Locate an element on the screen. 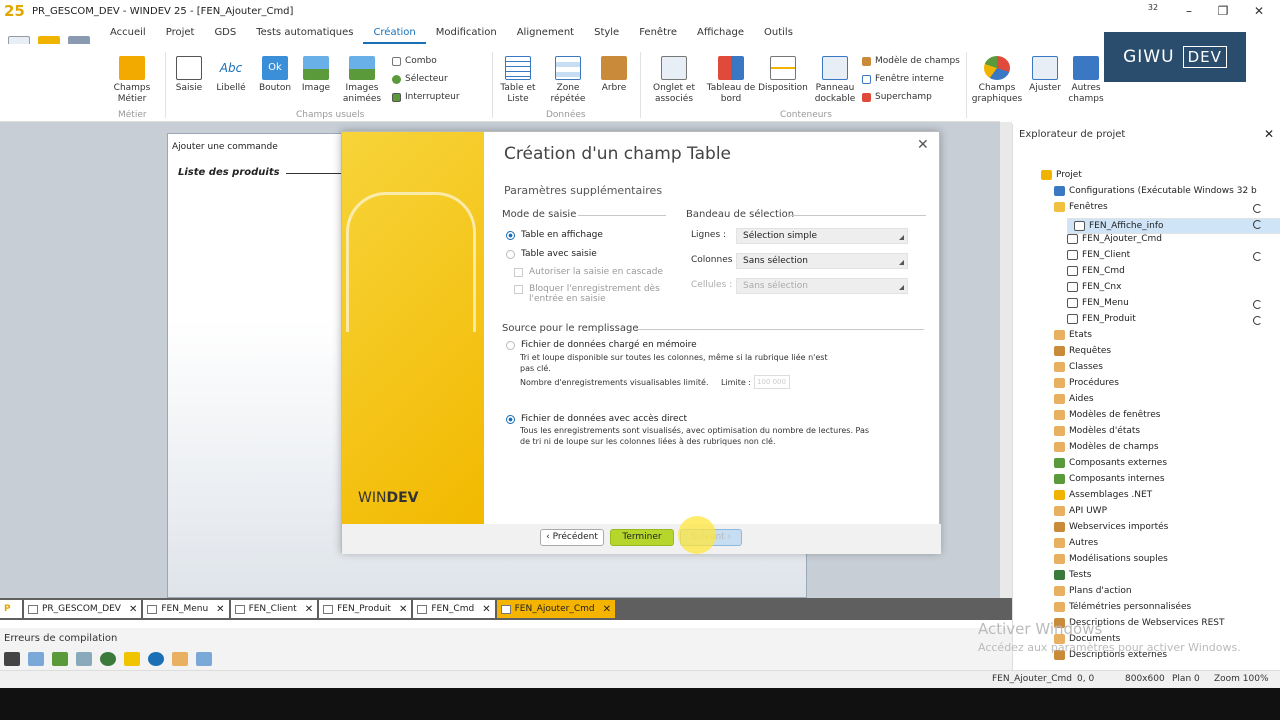 Image resolution: width=1280 pixels, height=720 pixels. superchamp-button: Superchamp is located at coordinates (897, 97).